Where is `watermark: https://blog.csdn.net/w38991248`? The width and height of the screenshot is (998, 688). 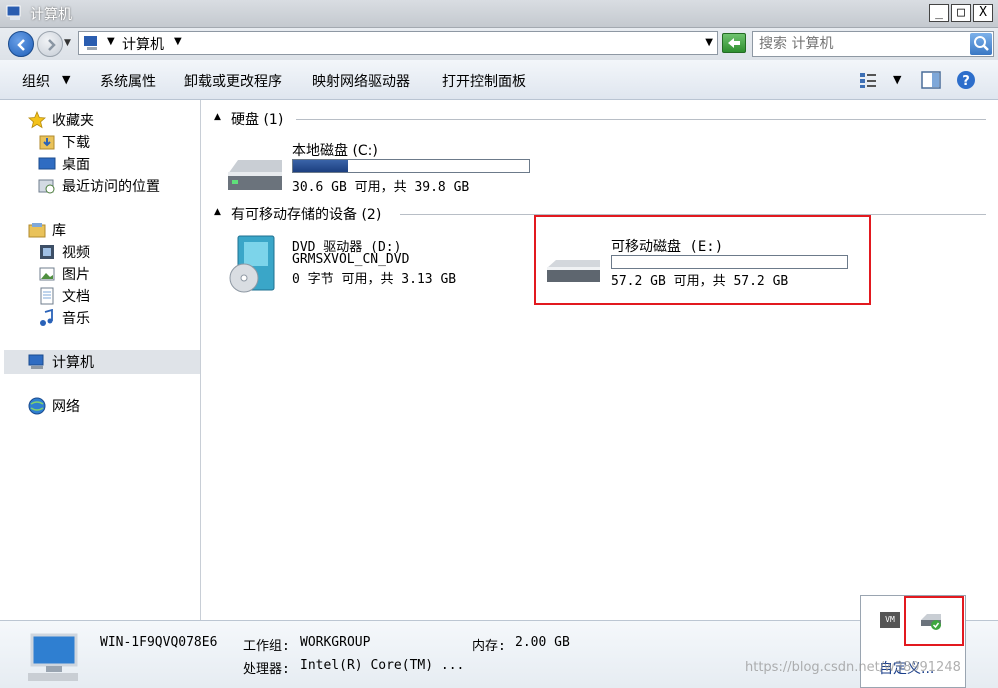
watermark: https://blog.csdn.net/w38991248 is located at coordinates (853, 667).